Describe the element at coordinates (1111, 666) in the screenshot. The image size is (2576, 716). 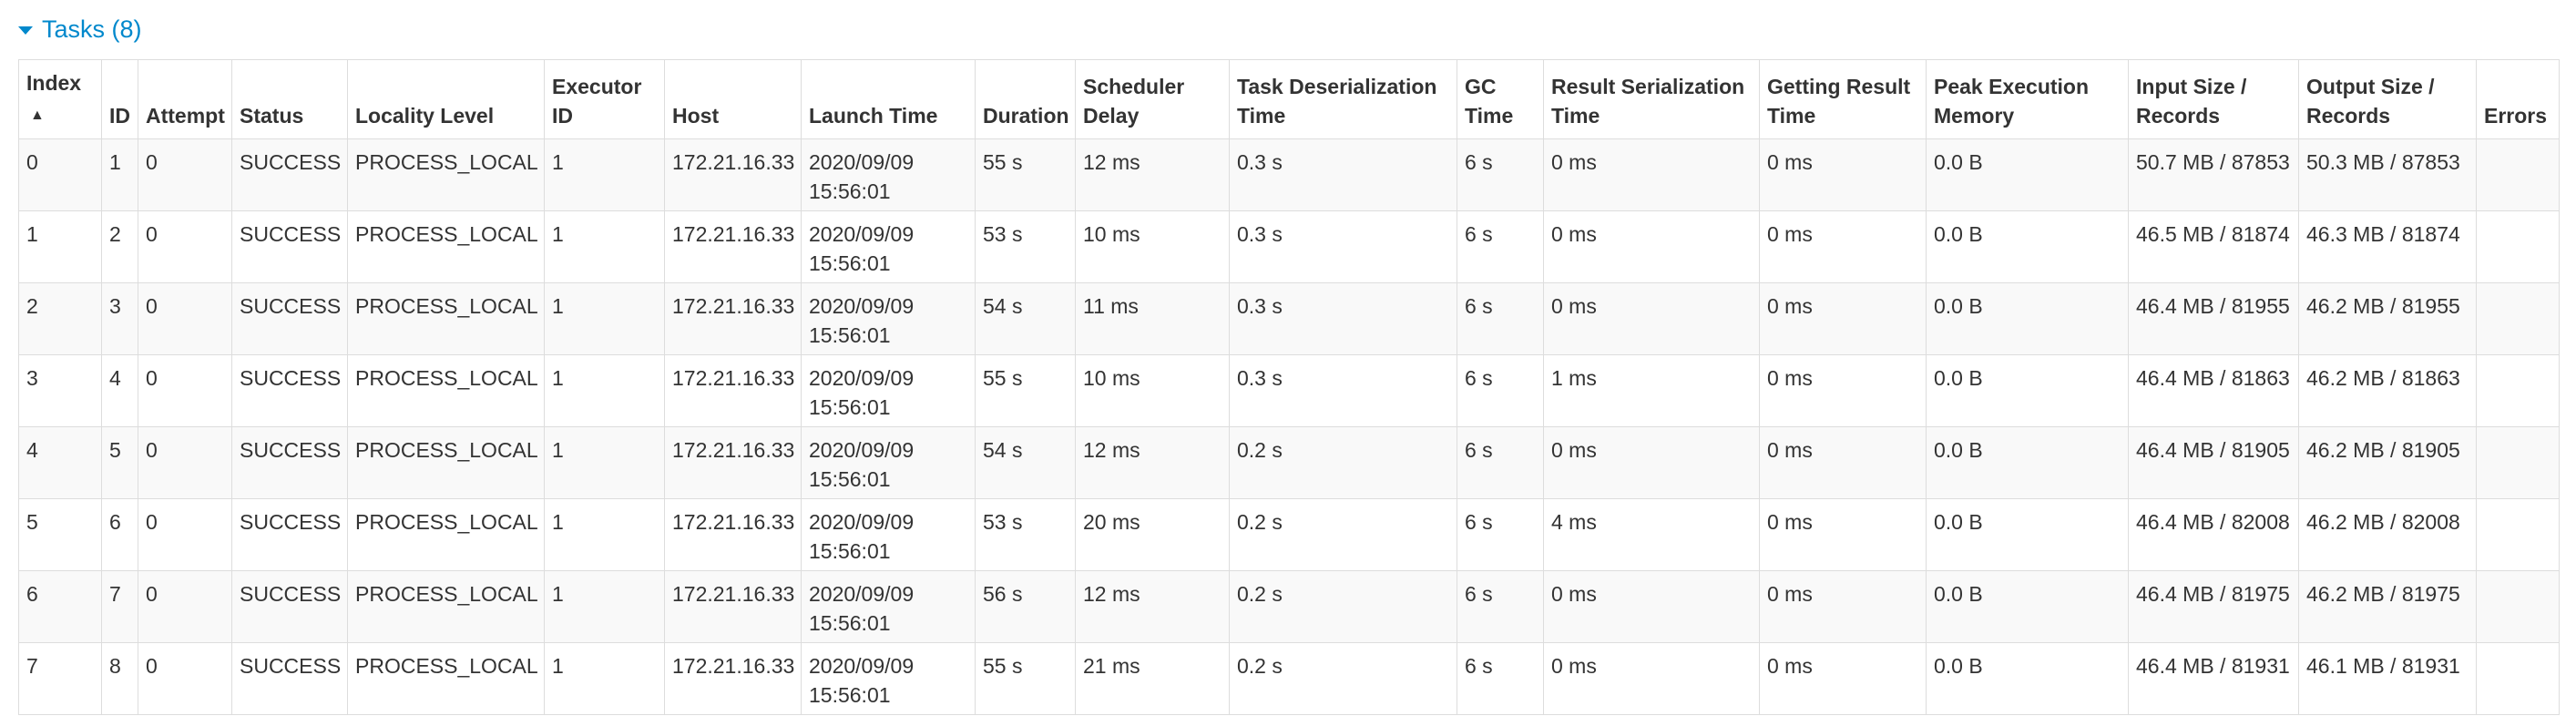
I see `cell-text: 21 ms` at that location.